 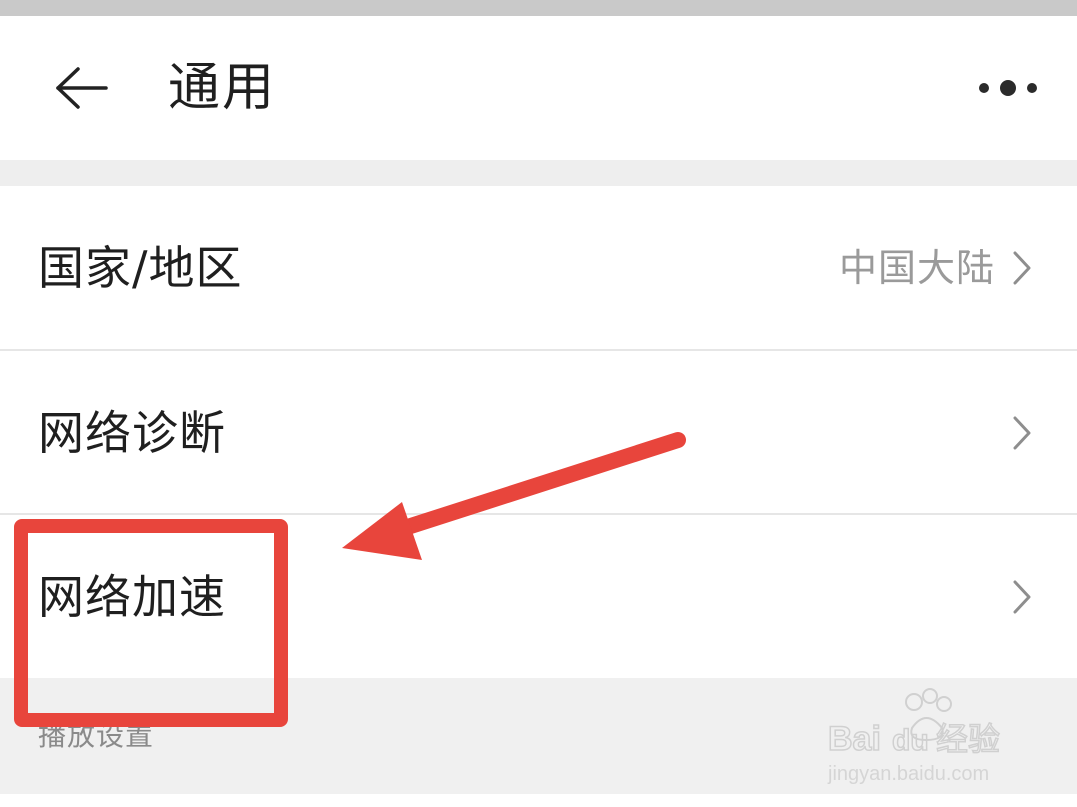 What do you see at coordinates (538, 8) in the screenshot?
I see `status-bar-strip` at bounding box center [538, 8].